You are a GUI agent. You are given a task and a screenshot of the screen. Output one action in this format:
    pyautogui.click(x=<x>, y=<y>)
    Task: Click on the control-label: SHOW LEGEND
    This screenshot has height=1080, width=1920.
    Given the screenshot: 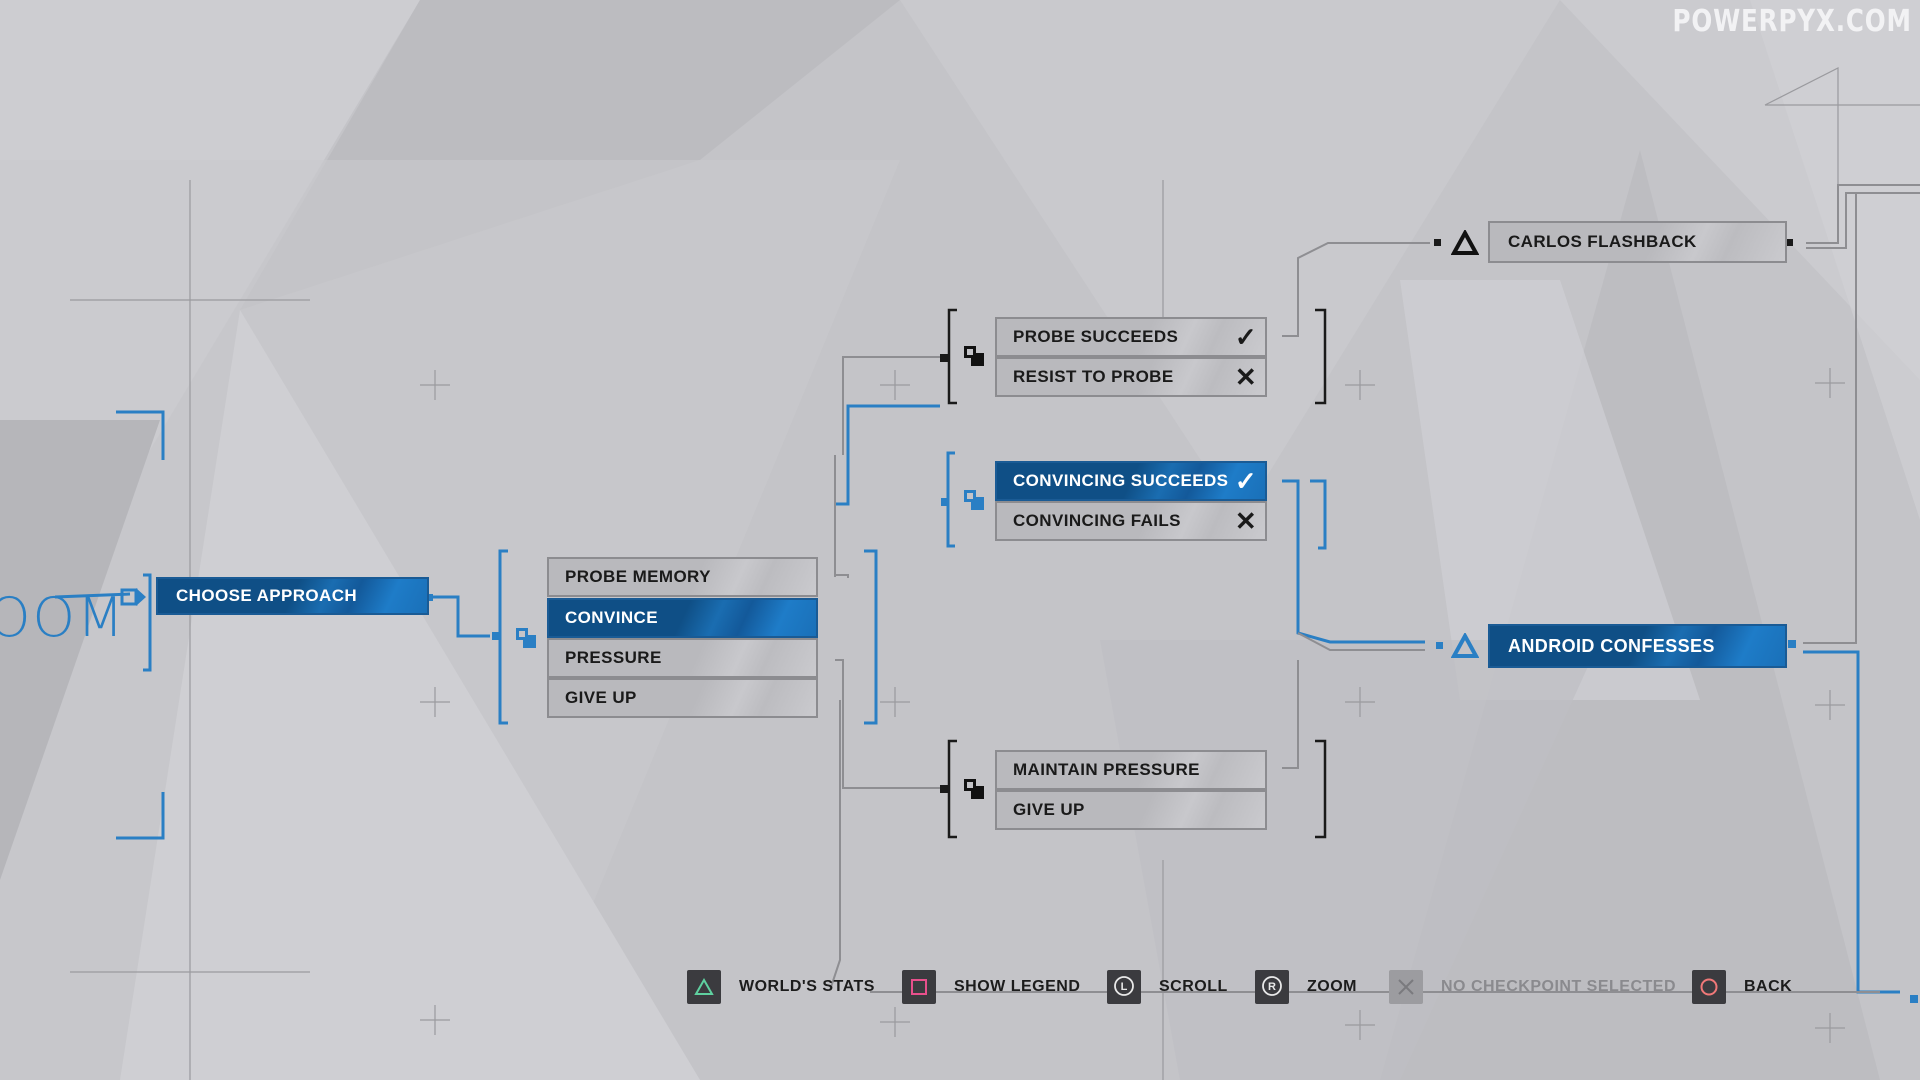 What is the action you would take?
    pyautogui.click(x=1017, y=986)
    